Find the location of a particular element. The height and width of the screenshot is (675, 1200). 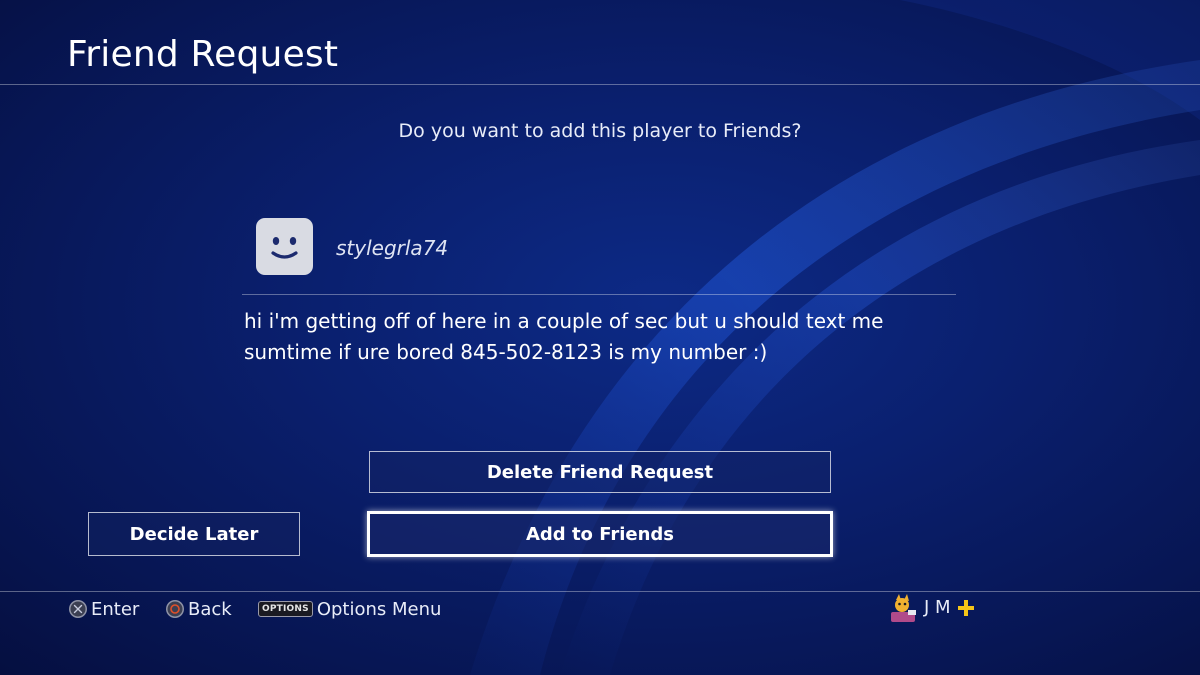

circle-button-icon is located at coordinates (175, 609).